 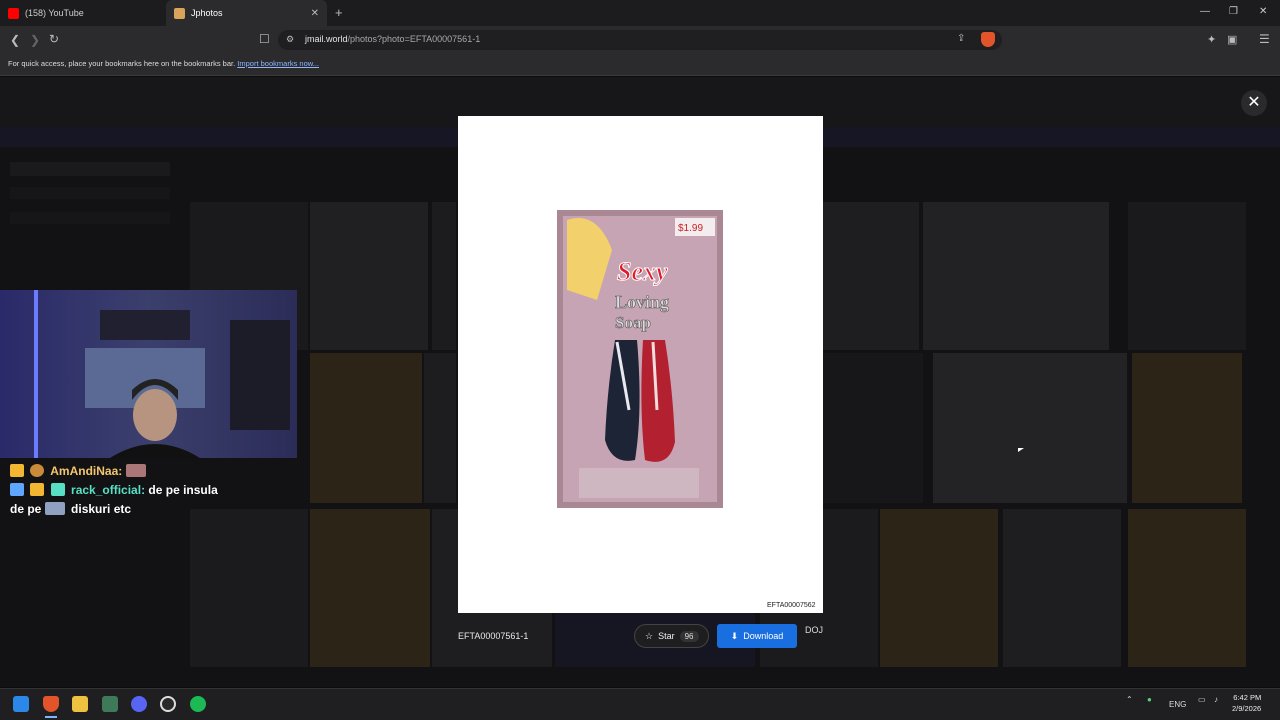 I want to click on chat-message-1: AmAndiNaa:, so click(x=150, y=471).